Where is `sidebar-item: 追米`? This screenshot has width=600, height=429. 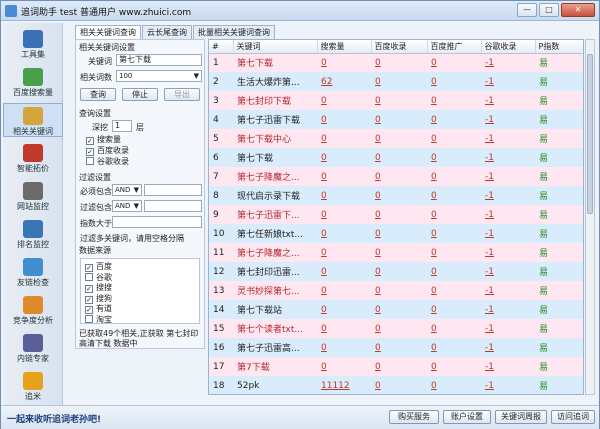
sidebar-item: 追米 is located at coordinates (33, 386).